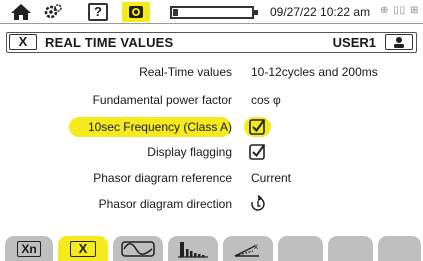 The width and height of the screenshot is (423, 261). What do you see at coordinates (258, 203) in the screenshot?
I see `rotation-direction-icon` at bounding box center [258, 203].